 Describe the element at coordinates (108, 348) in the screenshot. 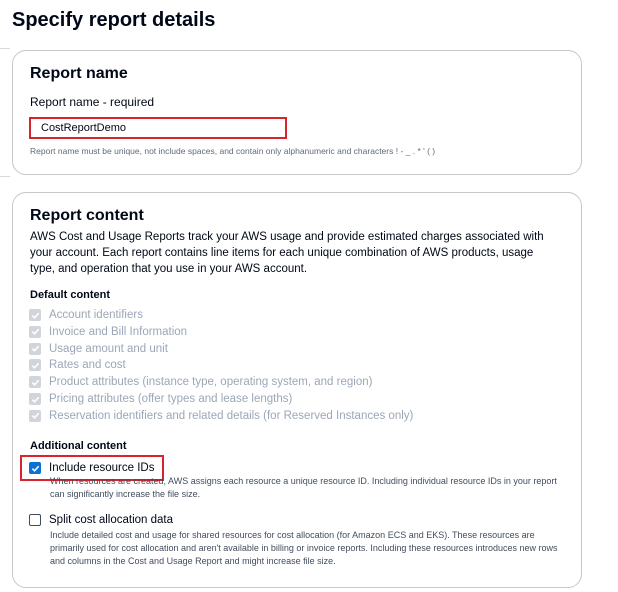

I see `default-content-item-label: Usage amount and unit` at that location.